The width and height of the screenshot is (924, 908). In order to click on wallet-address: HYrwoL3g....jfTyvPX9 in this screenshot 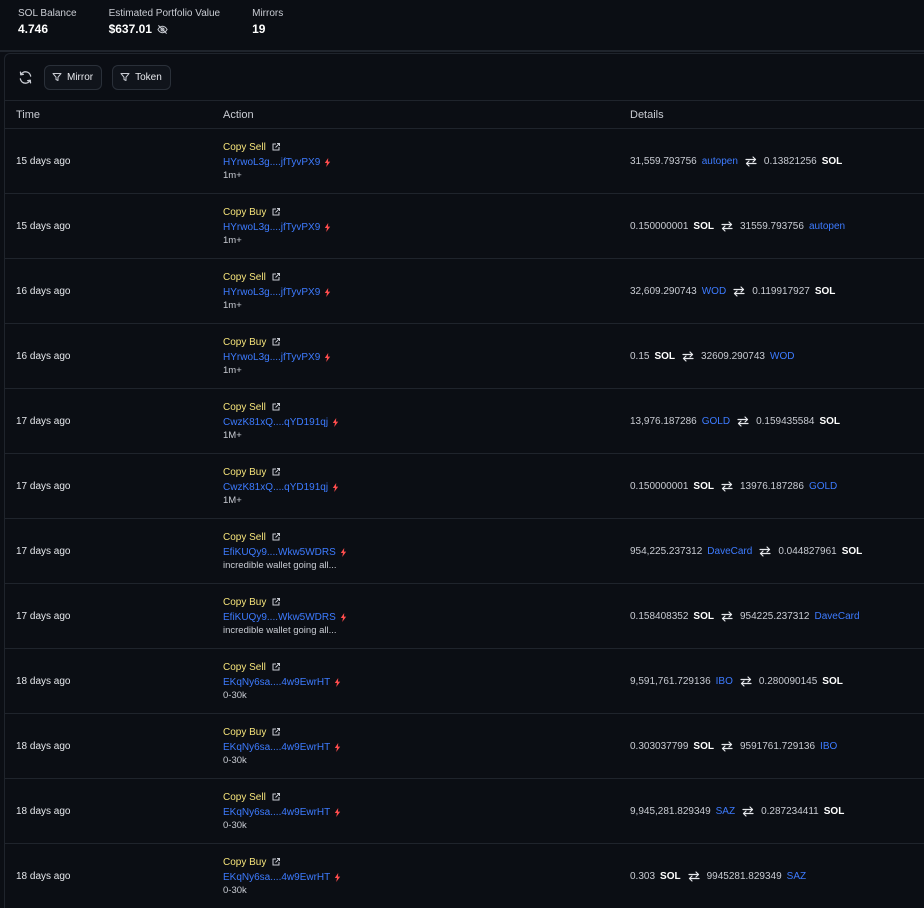, I will do `click(272, 227)`.